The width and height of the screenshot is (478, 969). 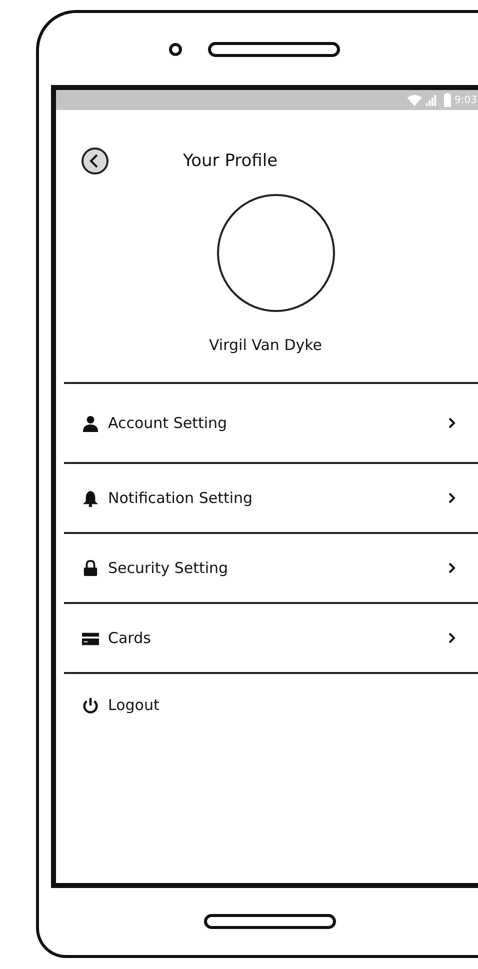 What do you see at coordinates (414, 100) in the screenshot?
I see `wifi-icon` at bounding box center [414, 100].